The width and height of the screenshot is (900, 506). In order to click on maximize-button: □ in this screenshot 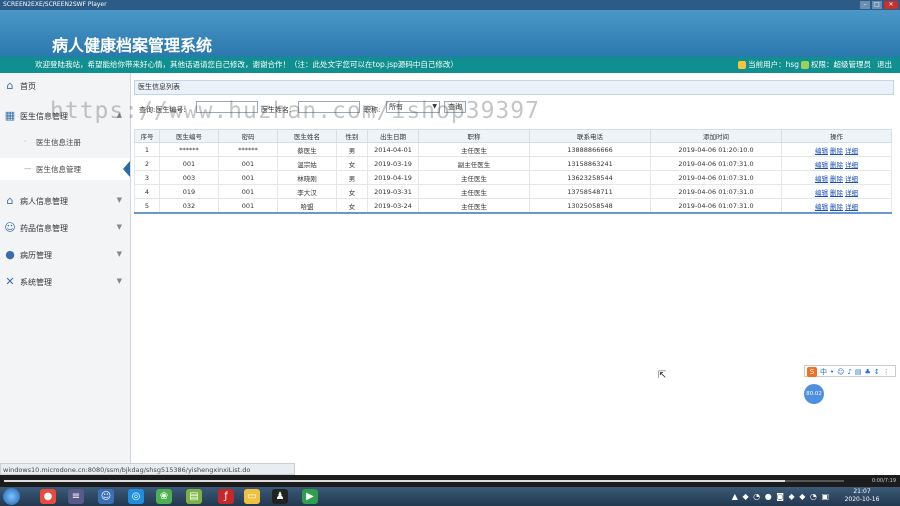, I will do `click(877, 5)`.